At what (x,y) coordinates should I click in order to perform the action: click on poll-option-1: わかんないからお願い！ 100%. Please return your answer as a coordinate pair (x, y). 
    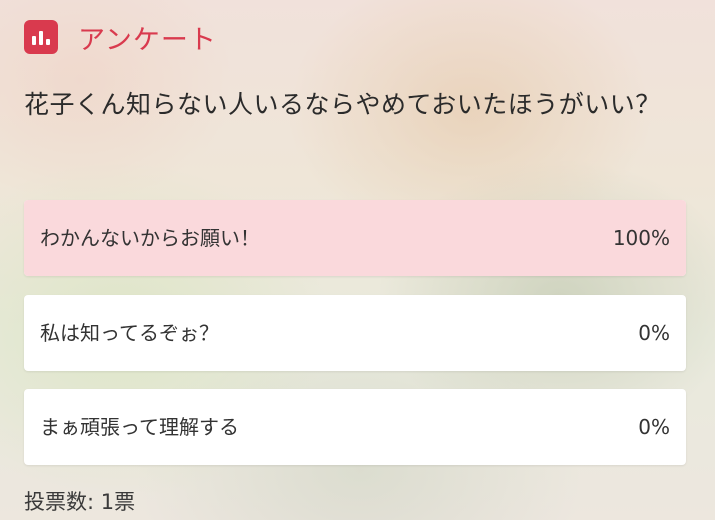
    Looking at the image, I should click on (355, 238).